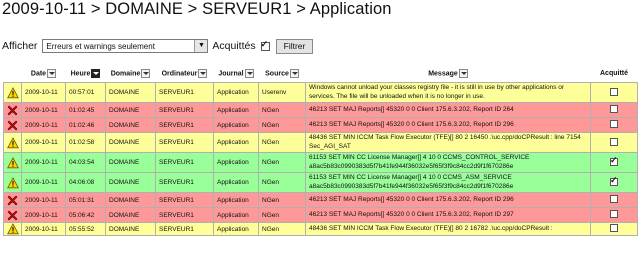 The image size is (640, 264). Describe the element at coordinates (282, 92) in the screenshot. I see `source-cell: Userenv` at that location.